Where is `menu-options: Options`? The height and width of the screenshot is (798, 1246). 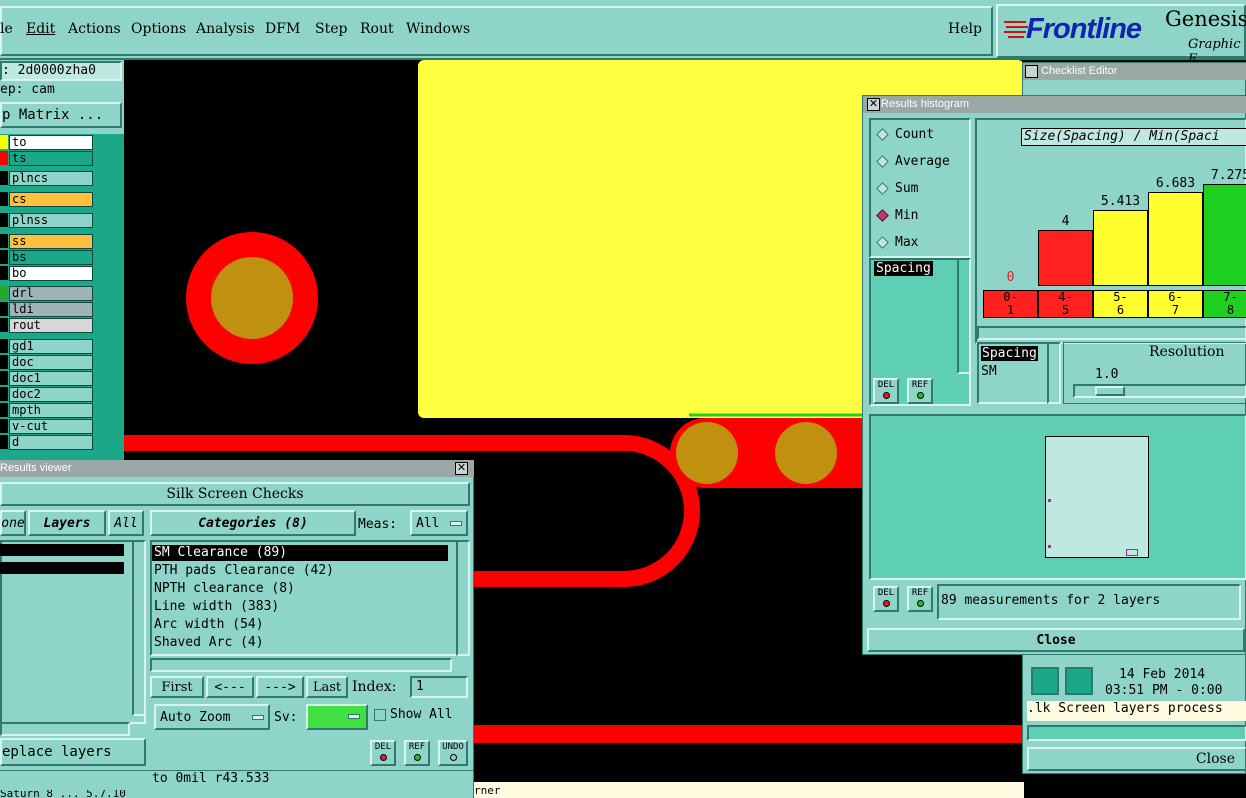
menu-options: Options is located at coordinates (158, 29).